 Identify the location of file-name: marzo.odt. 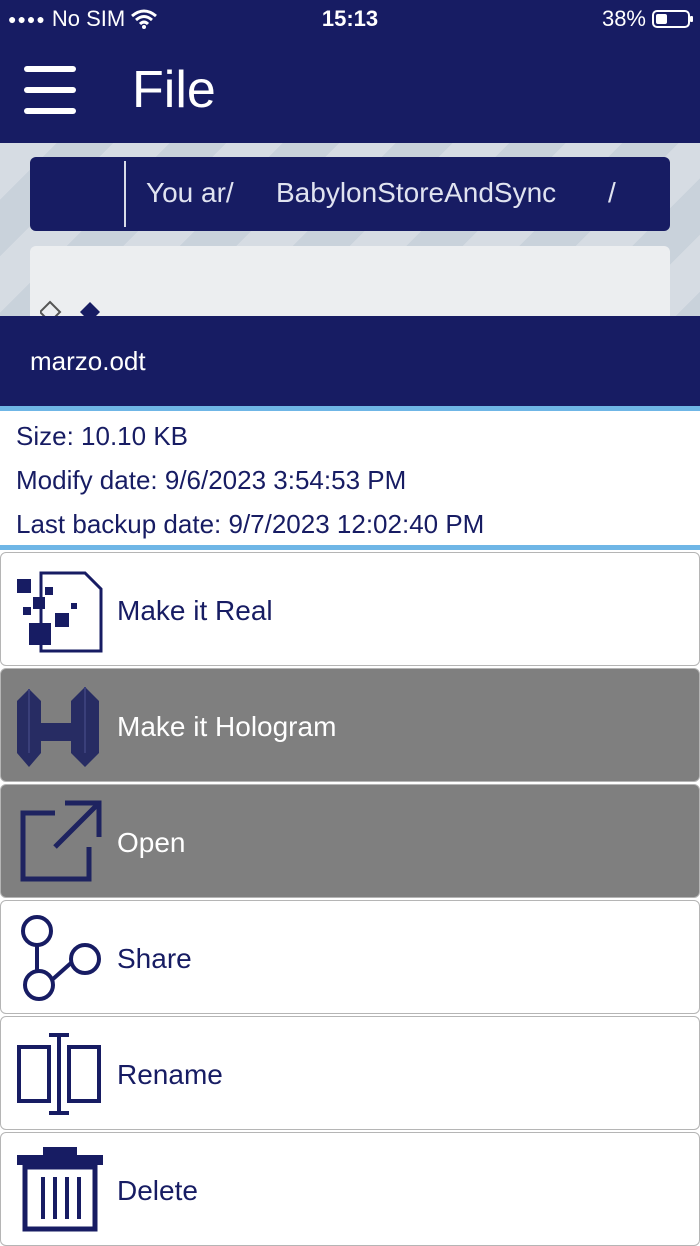
(88, 361).